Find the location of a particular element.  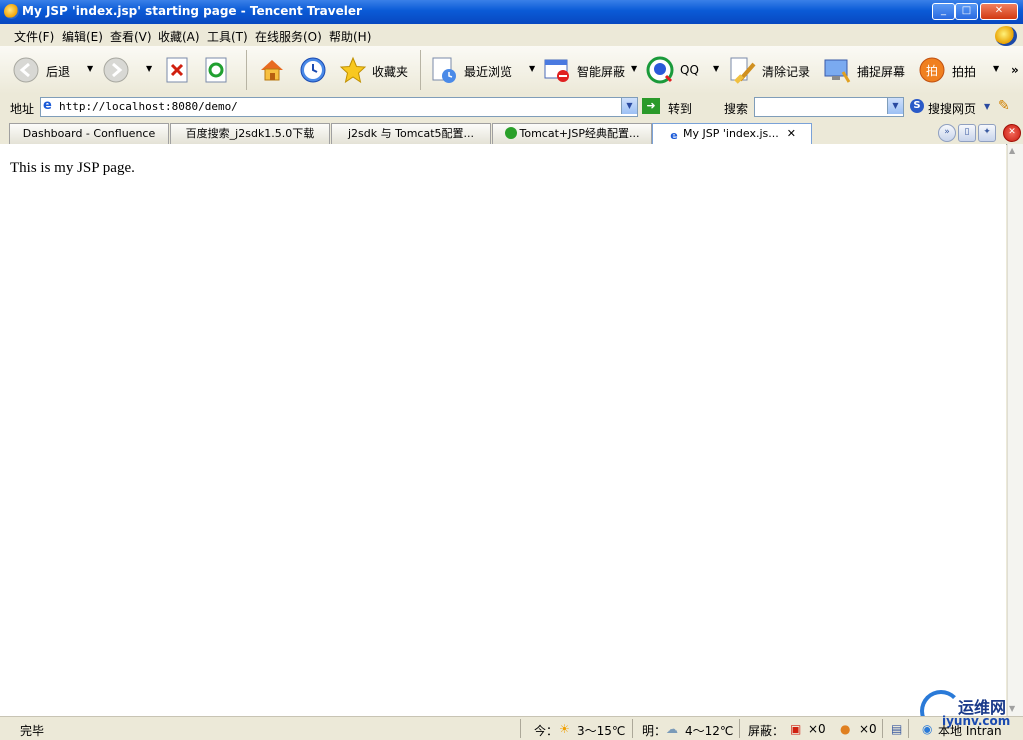

paipai-icon: 拍 is located at coordinates (932, 70).